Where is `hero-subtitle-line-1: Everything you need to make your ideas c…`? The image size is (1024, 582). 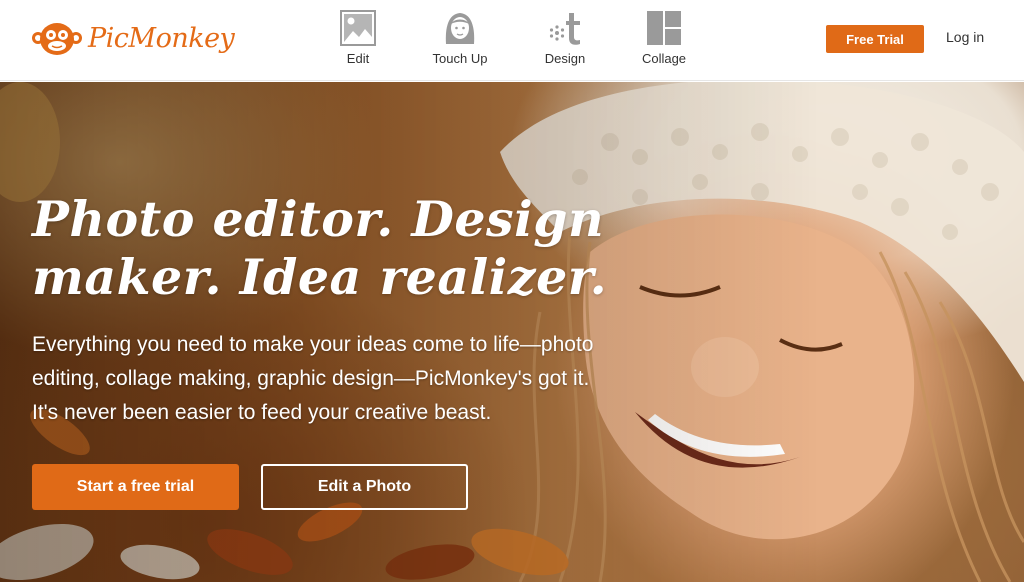 hero-subtitle-line-1: Everything you need to make your ideas c… is located at coordinates (313, 344).